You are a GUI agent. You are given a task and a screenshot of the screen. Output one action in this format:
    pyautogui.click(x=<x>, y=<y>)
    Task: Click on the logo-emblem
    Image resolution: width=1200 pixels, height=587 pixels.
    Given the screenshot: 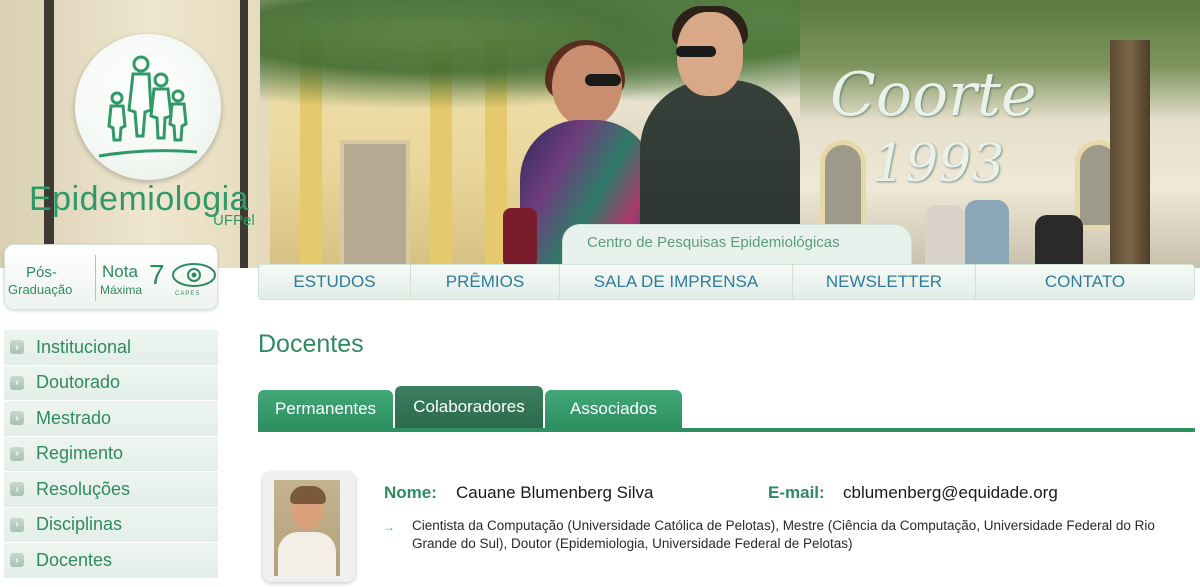 What is the action you would take?
    pyautogui.click(x=148, y=107)
    